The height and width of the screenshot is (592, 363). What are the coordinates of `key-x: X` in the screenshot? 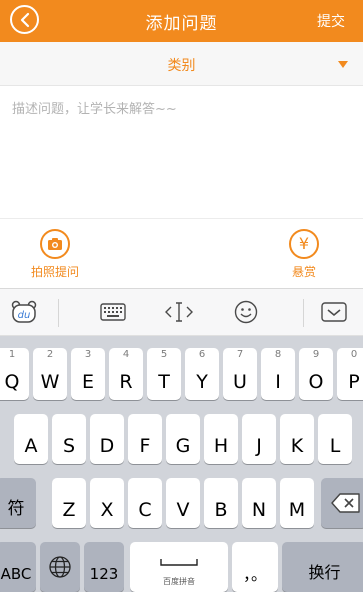 It's located at (107, 503).